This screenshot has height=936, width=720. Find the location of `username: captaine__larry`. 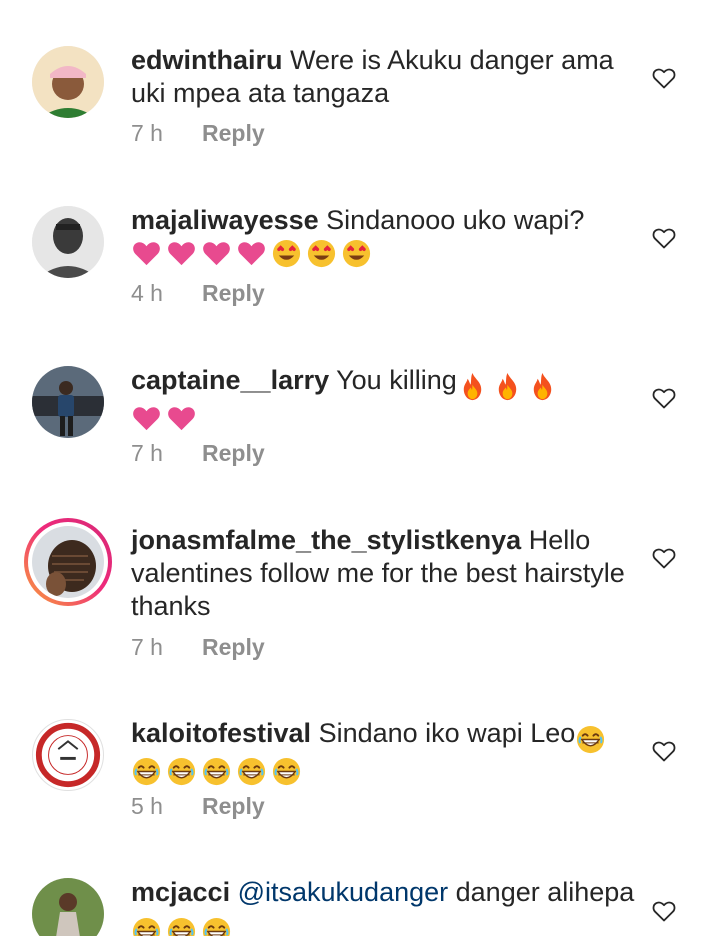

username: captaine__larry is located at coordinates (230, 380).